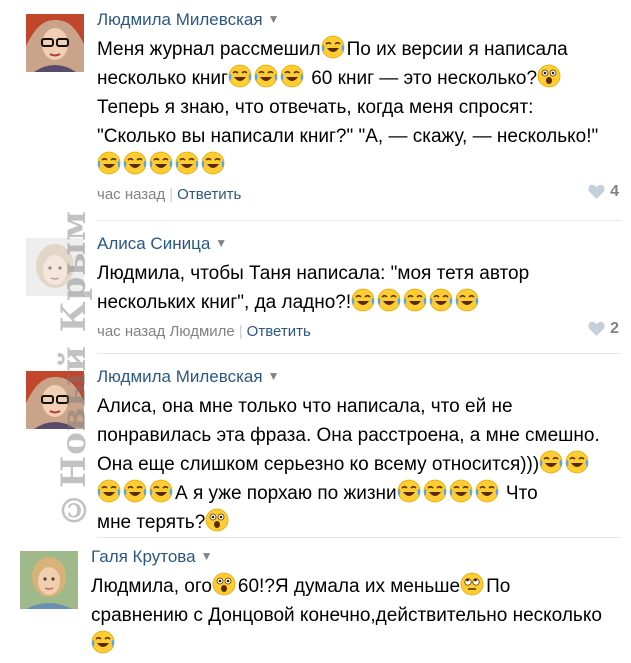  What do you see at coordinates (356, 556) in the screenshot?
I see `comment-author: Галя Крутова ▼` at bounding box center [356, 556].